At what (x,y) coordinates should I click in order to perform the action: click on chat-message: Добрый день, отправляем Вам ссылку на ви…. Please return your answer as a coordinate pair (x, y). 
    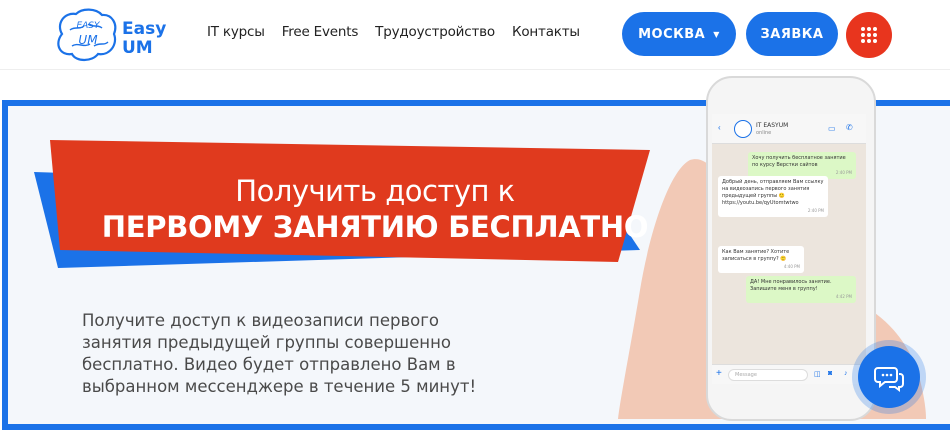
    Looking at the image, I should click on (773, 196).